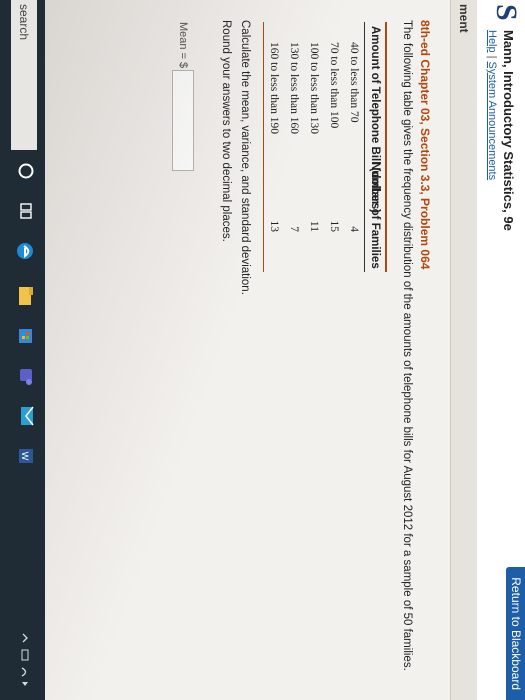 Image resolution: width=525 pixels, height=700 pixels. What do you see at coordinates (463, 350) in the screenshot?
I see `assignment-bar: ment` at bounding box center [463, 350].